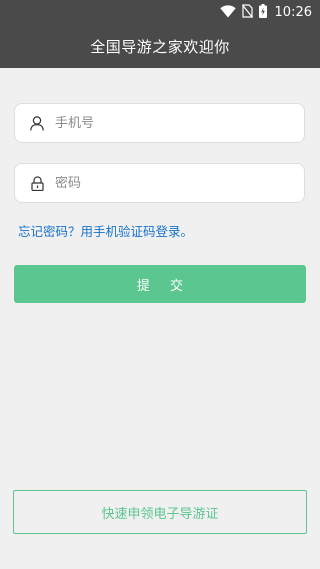 The width and height of the screenshot is (320, 569). What do you see at coordinates (160, 12) in the screenshot?
I see `status-bar: 10:26` at bounding box center [160, 12].